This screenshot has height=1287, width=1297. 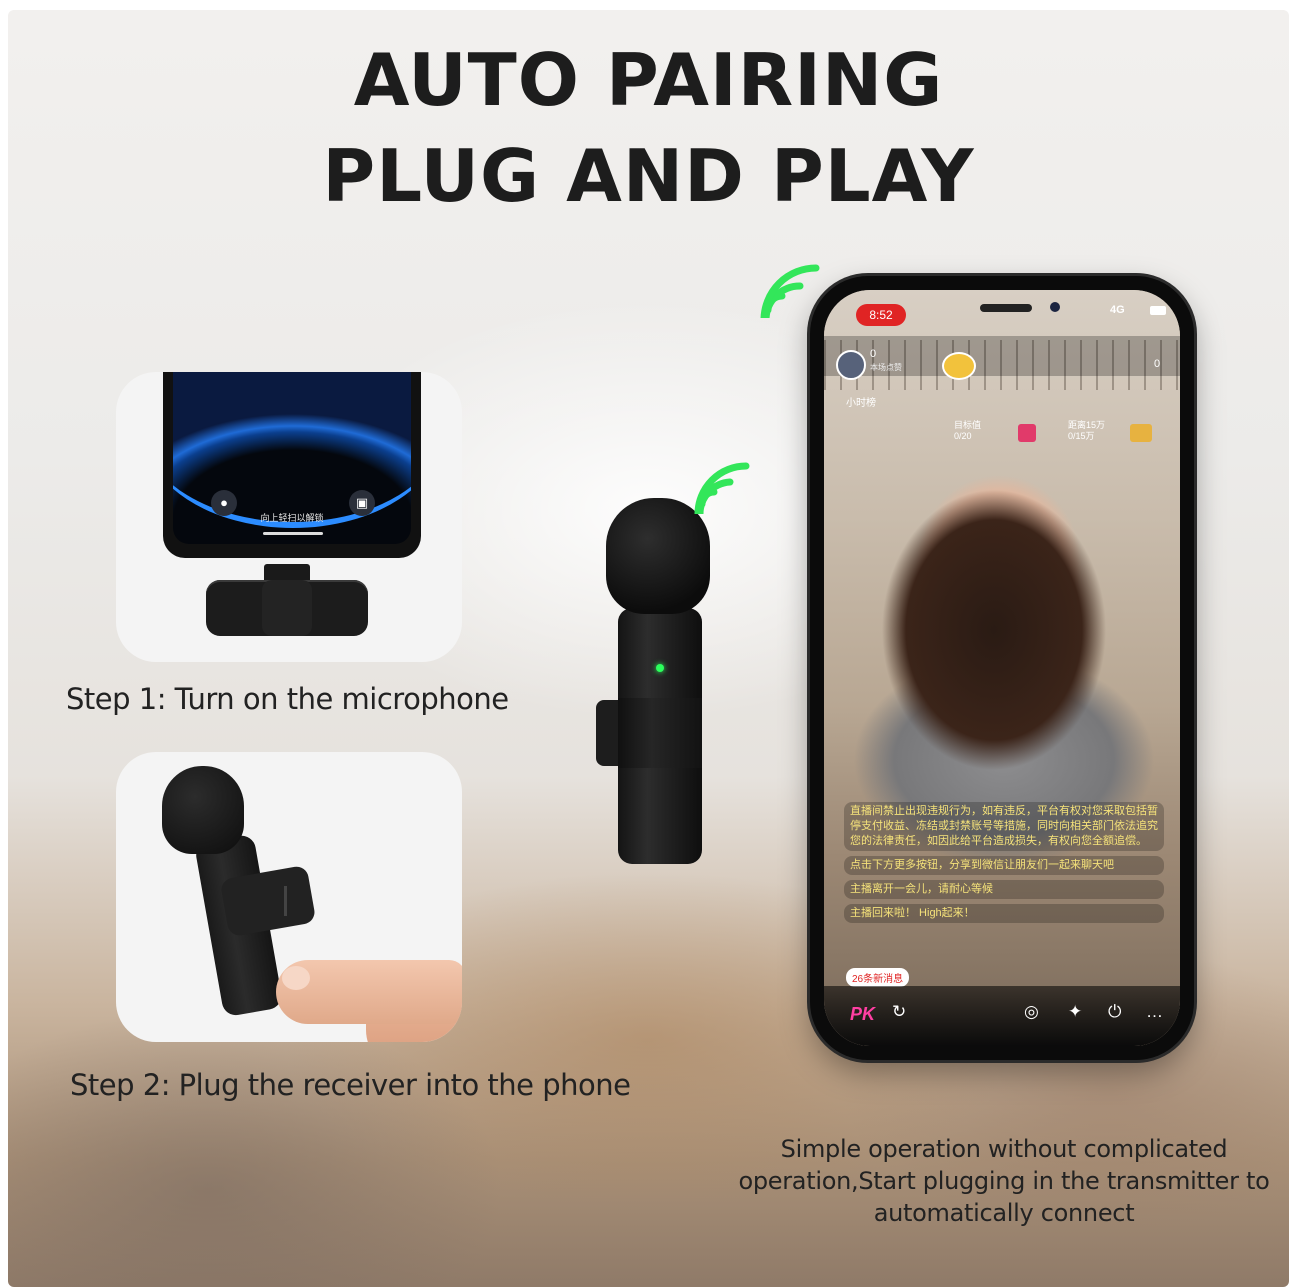 I want to click on wifi-signal-icon, so click(x=724, y=478).